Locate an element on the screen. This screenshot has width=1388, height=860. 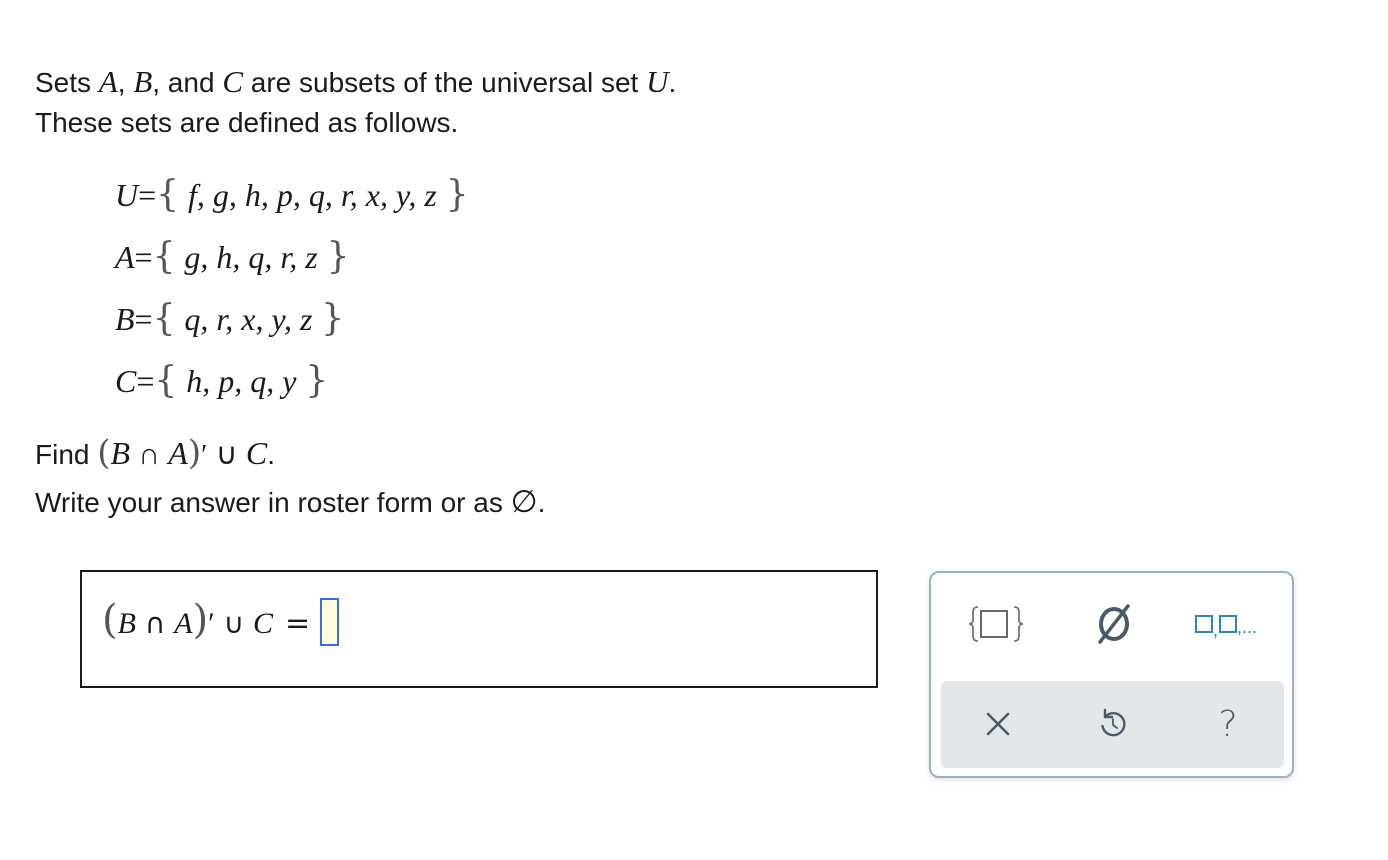
help-icon: ? is located at coordinates (1228, 724).